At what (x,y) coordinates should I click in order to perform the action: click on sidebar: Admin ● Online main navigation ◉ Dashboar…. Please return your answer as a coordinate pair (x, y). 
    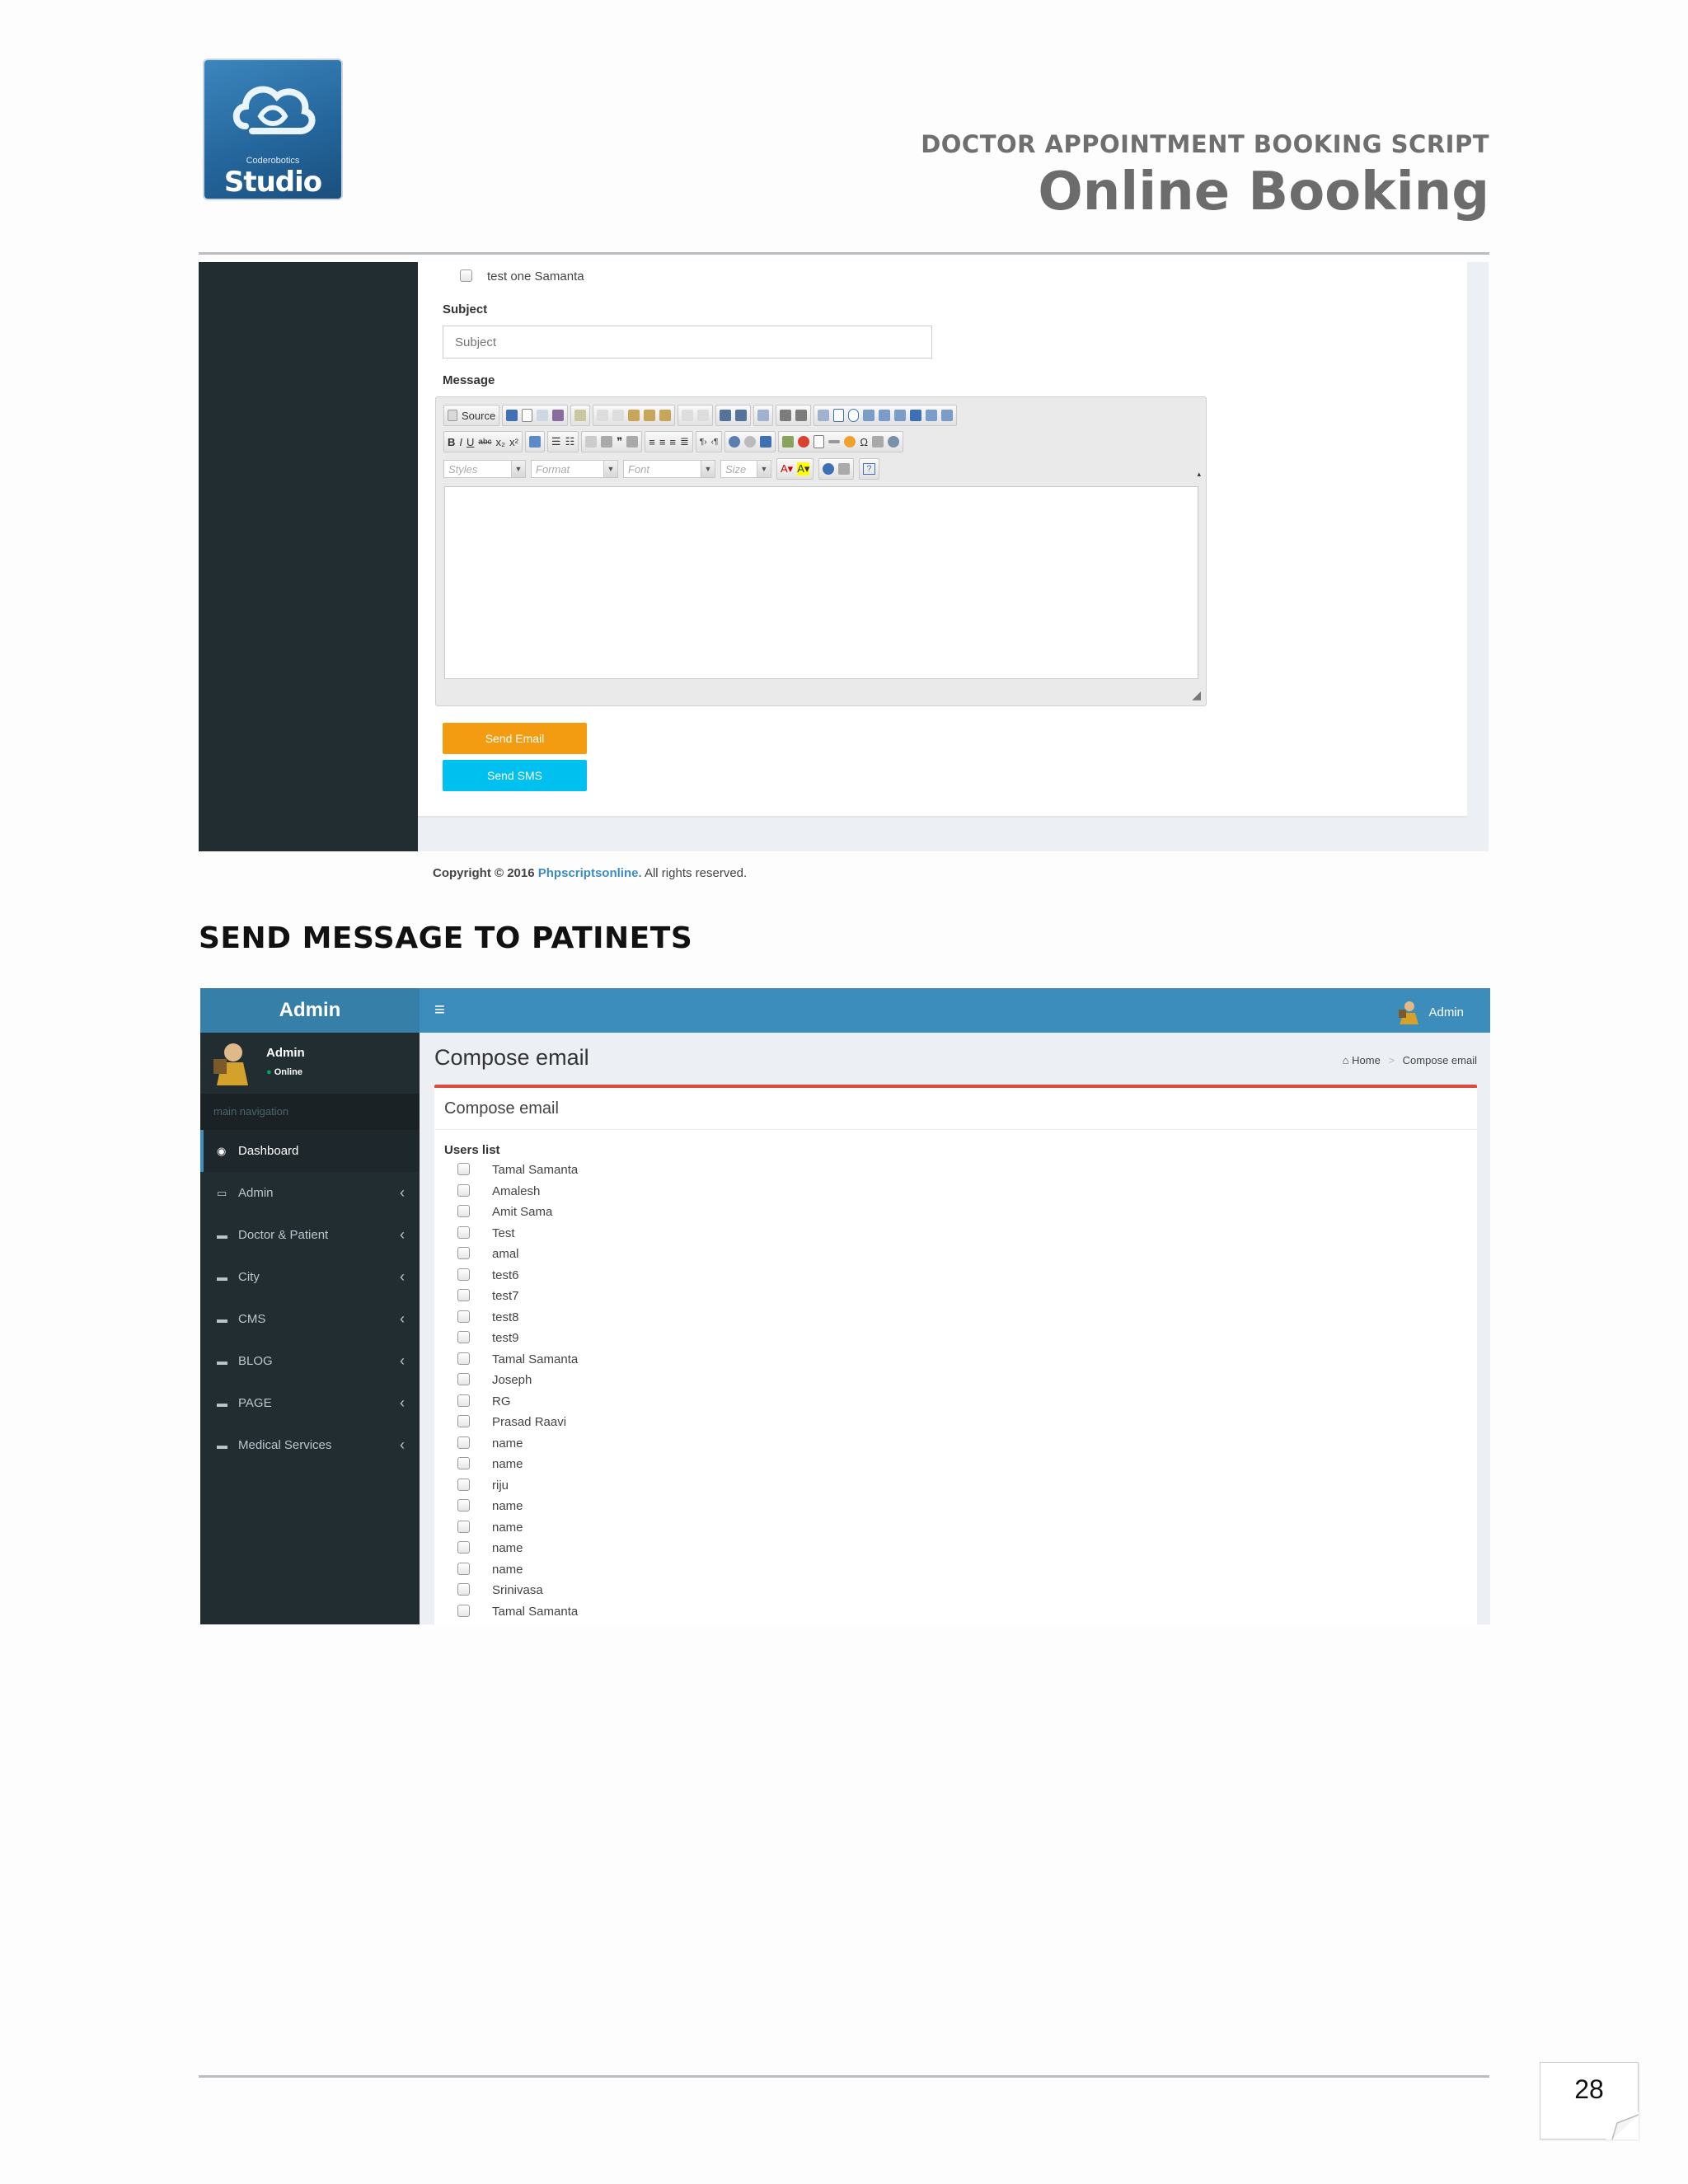
    Looking at the image, I should click on (310, 1328).